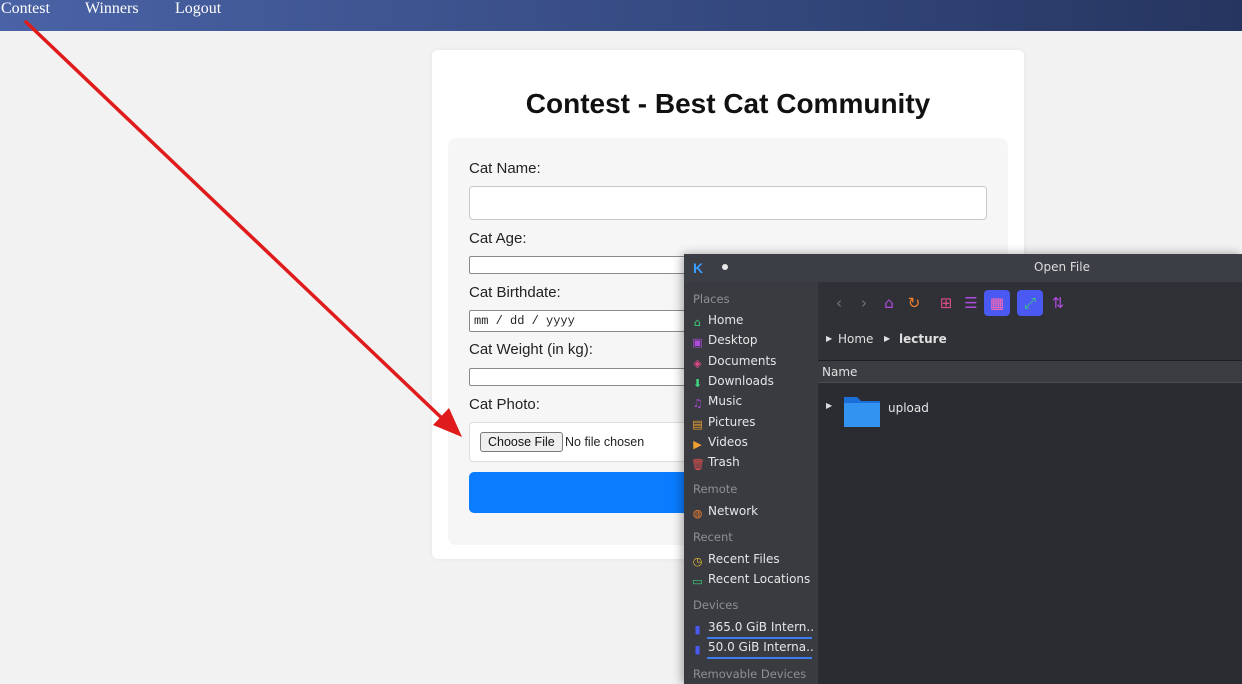  I want to click on sidebar-item-documents: ◈ Documents, so click(753, 362).